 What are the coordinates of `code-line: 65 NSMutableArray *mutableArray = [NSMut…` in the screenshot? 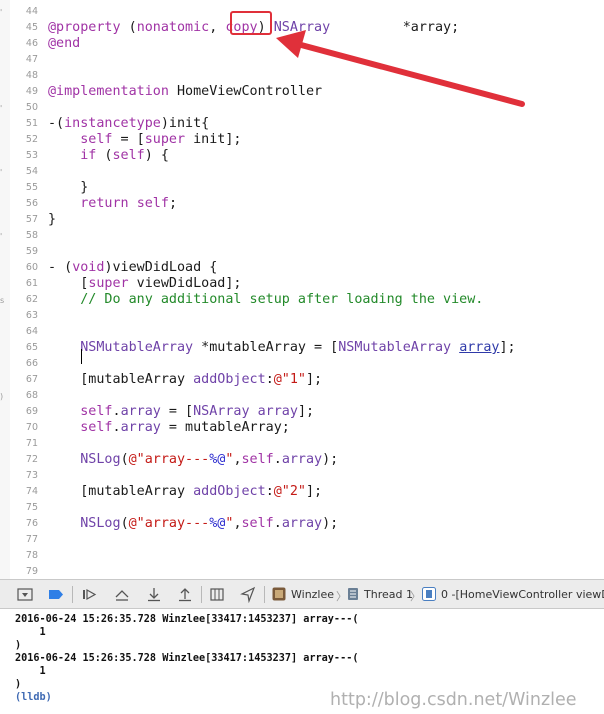 It's located at (302, 348).